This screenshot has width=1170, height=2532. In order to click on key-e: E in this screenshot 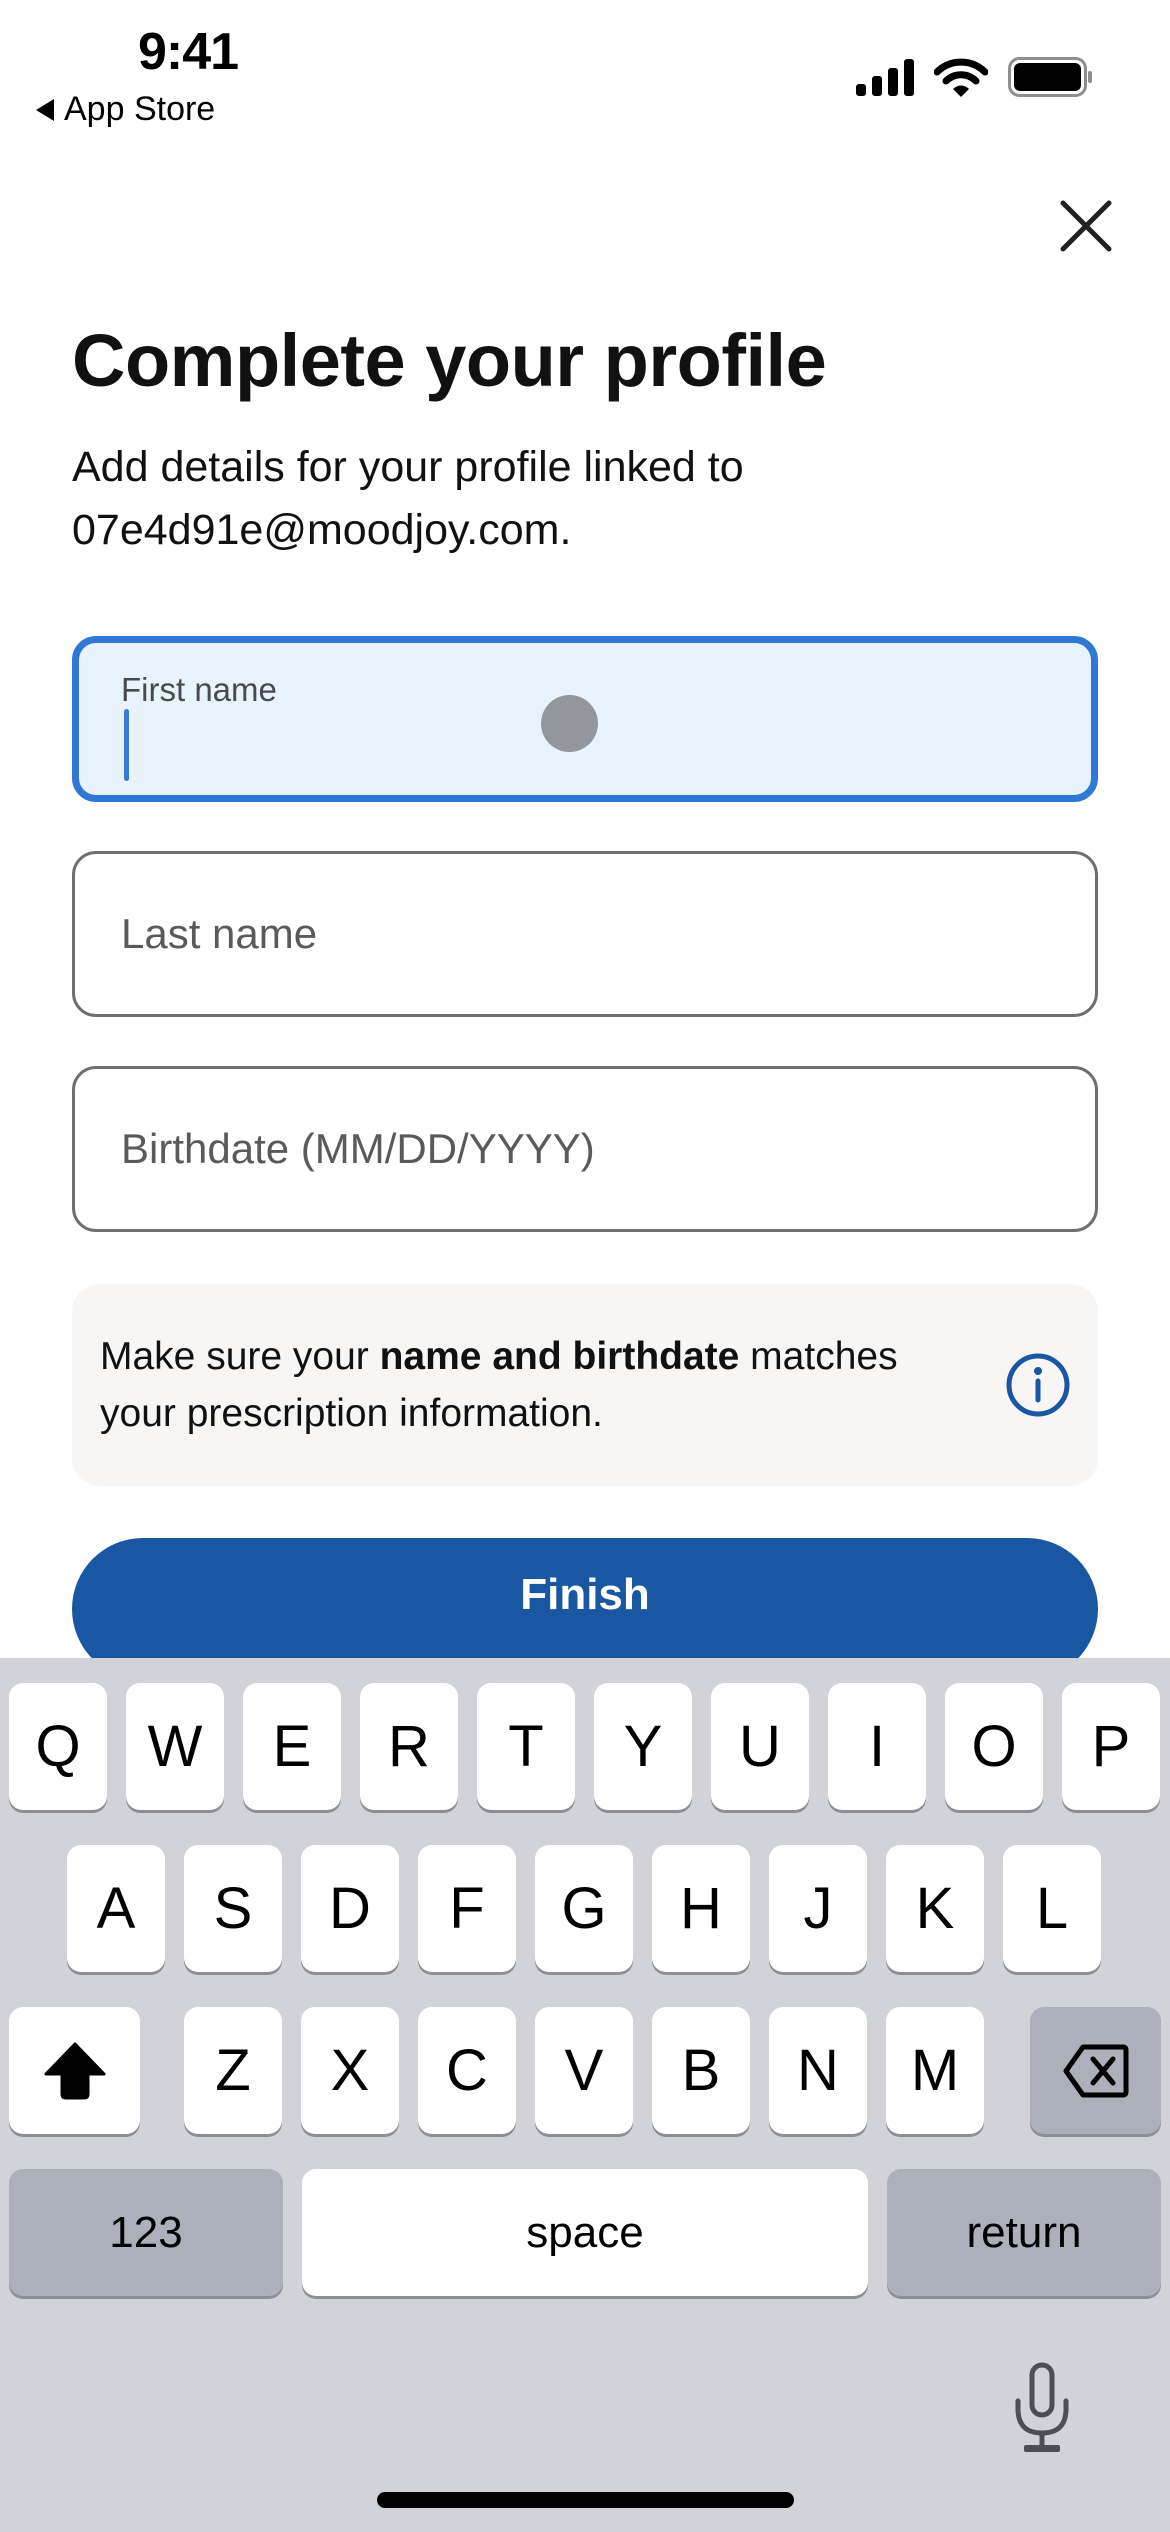, I will do `click(292, 1746)`.